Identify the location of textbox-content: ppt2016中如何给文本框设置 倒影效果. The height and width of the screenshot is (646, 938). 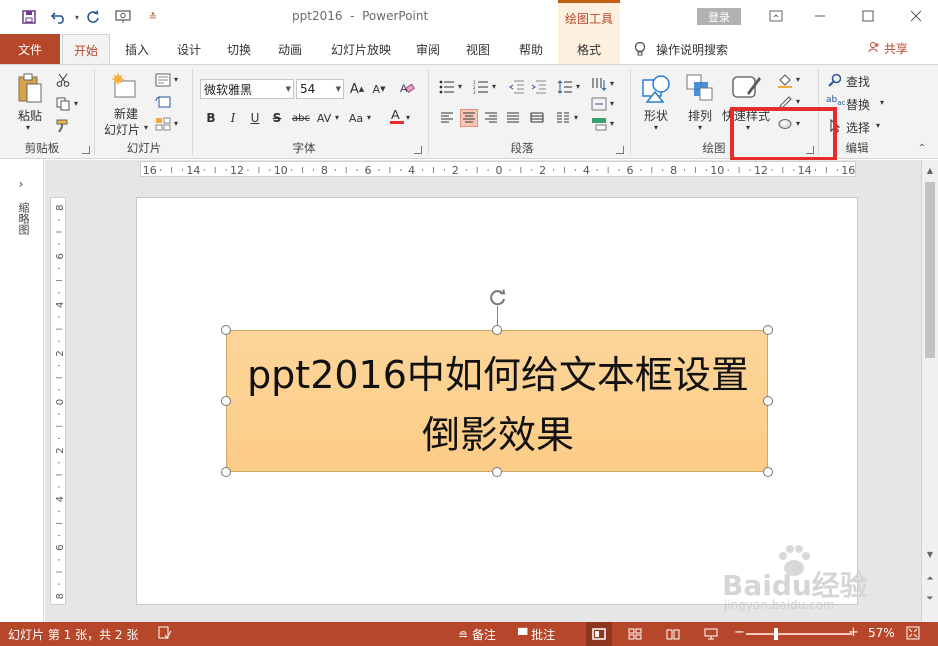
(498, 405).